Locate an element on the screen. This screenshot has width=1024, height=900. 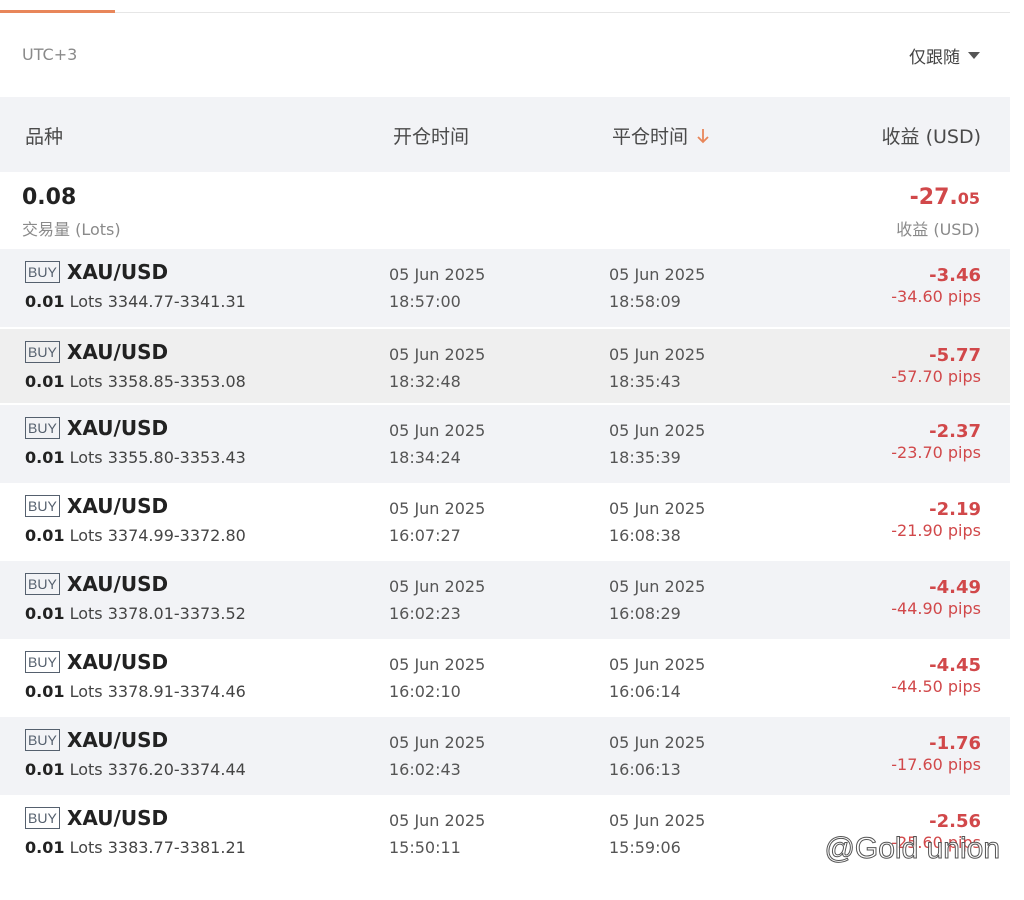
trade-pips: -44.90 pips is located at coordinates (936, 608).